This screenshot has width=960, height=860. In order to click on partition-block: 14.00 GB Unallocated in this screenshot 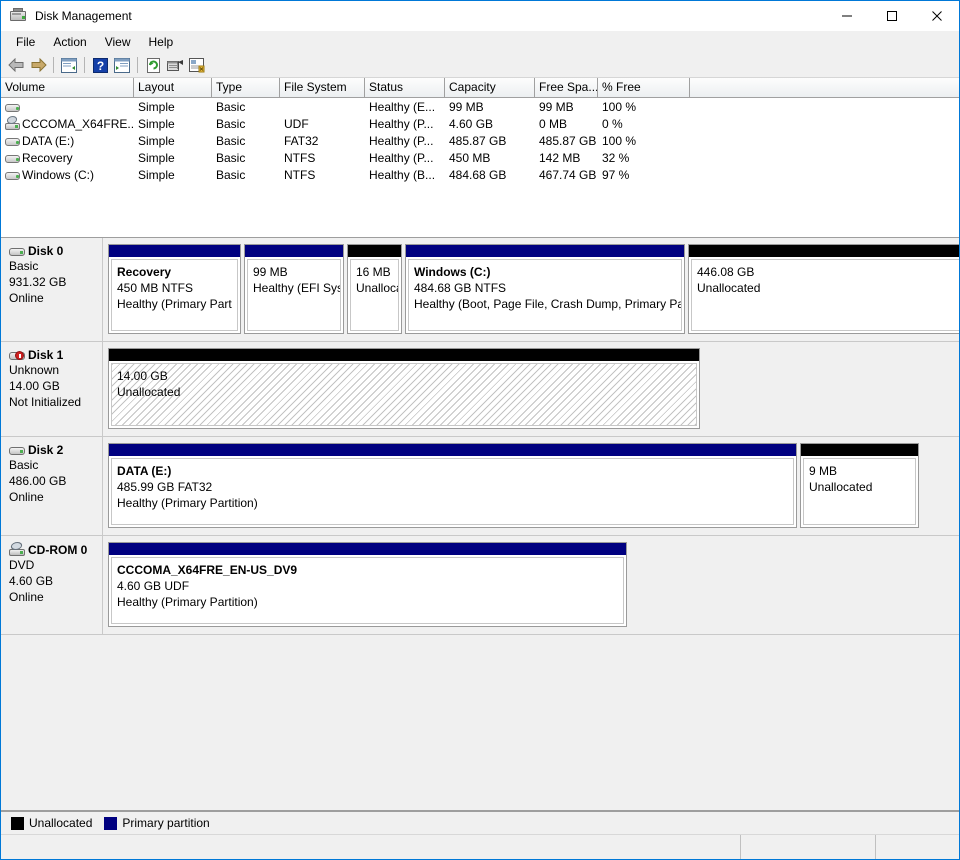, I will do `click(404, 388)`.